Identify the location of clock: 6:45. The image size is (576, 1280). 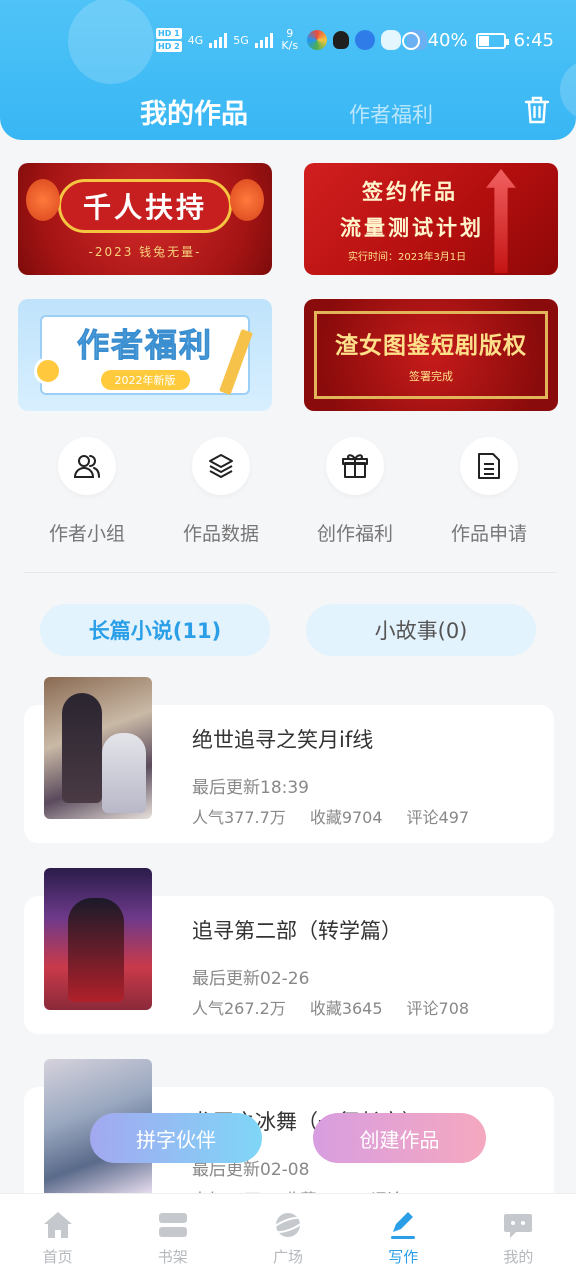
(533, 40).